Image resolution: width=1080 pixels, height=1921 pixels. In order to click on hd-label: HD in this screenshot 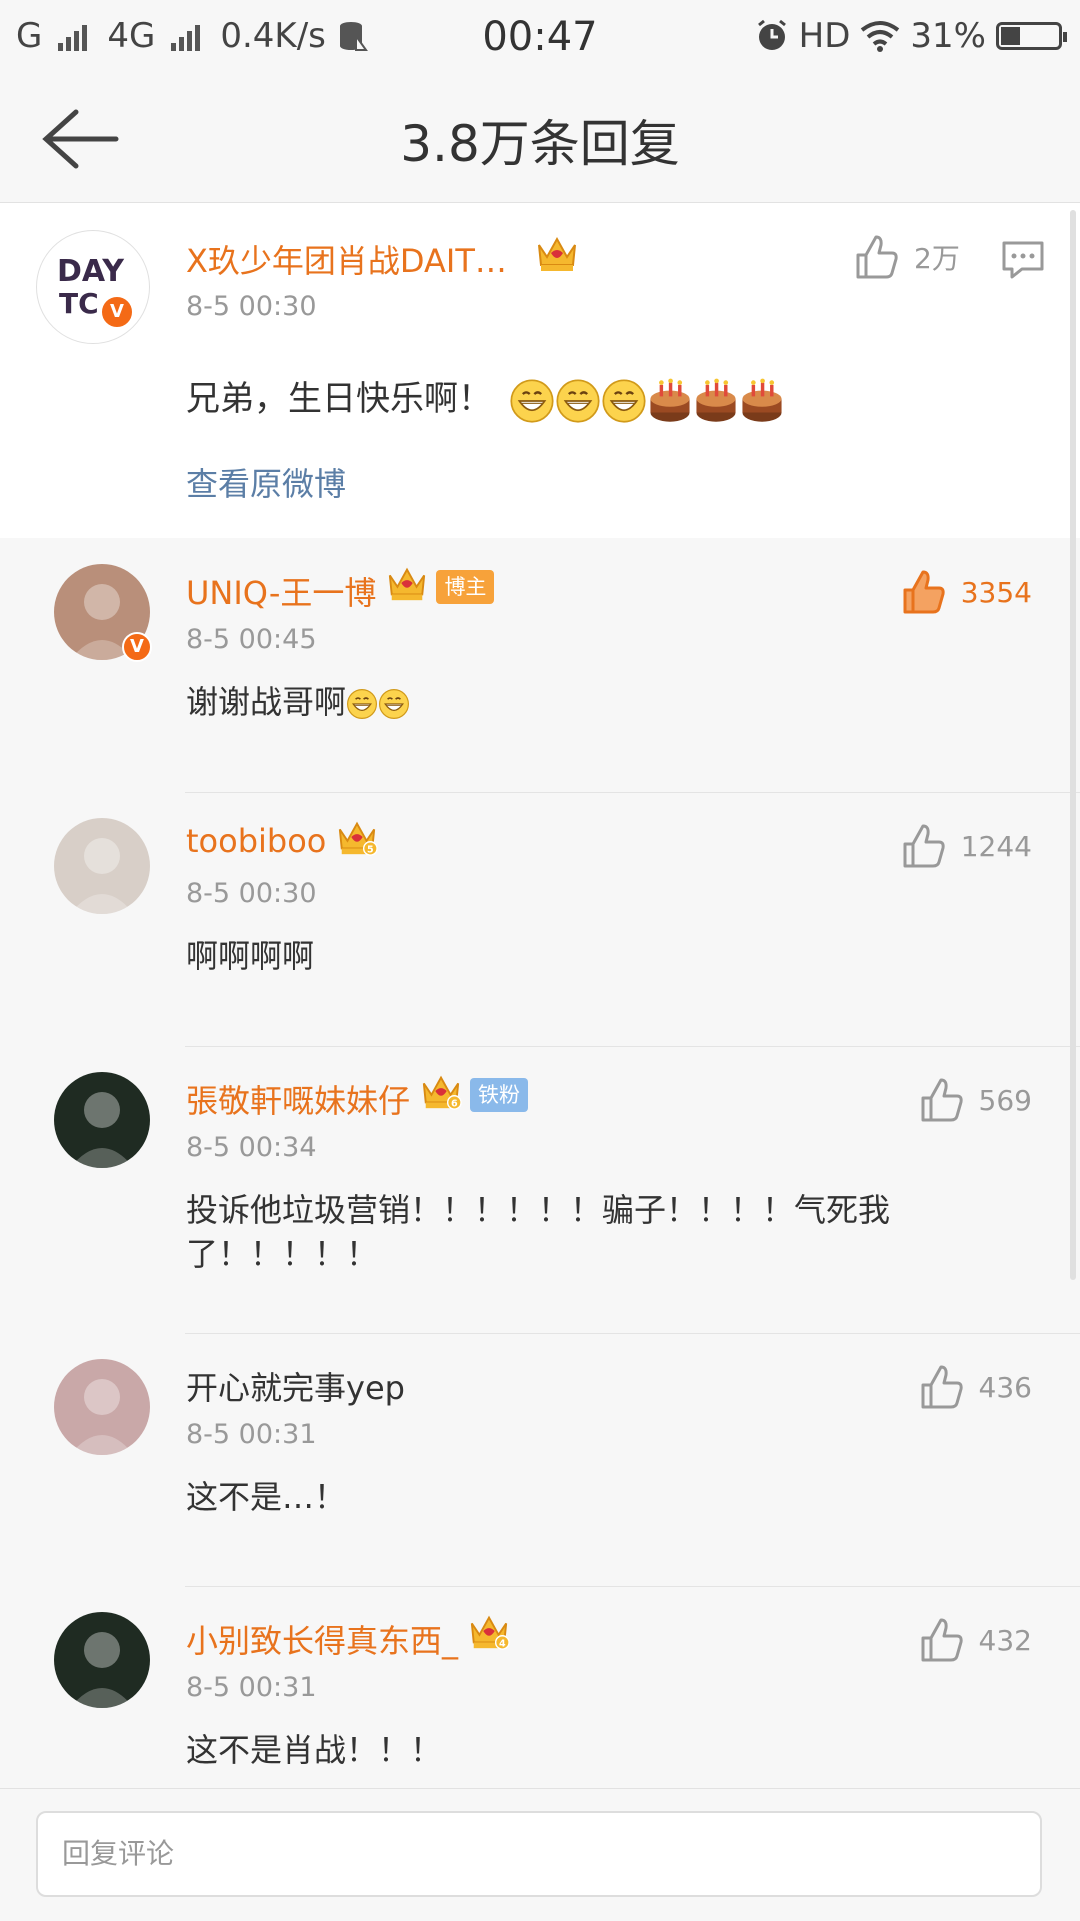, I will do `click(824, 36)`.